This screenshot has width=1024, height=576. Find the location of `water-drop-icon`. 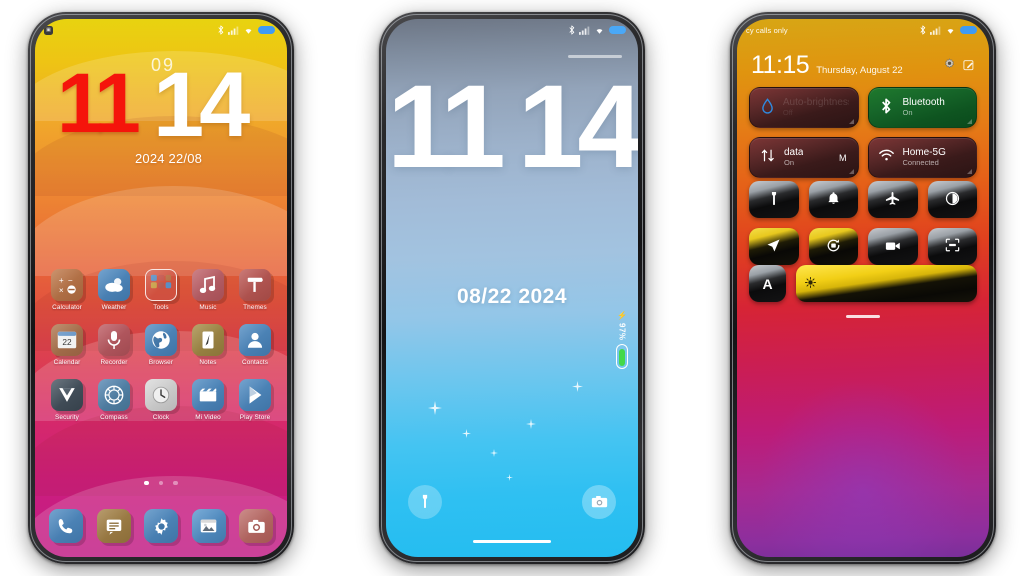

water-drop-icon is located at coordinates (767, 107).